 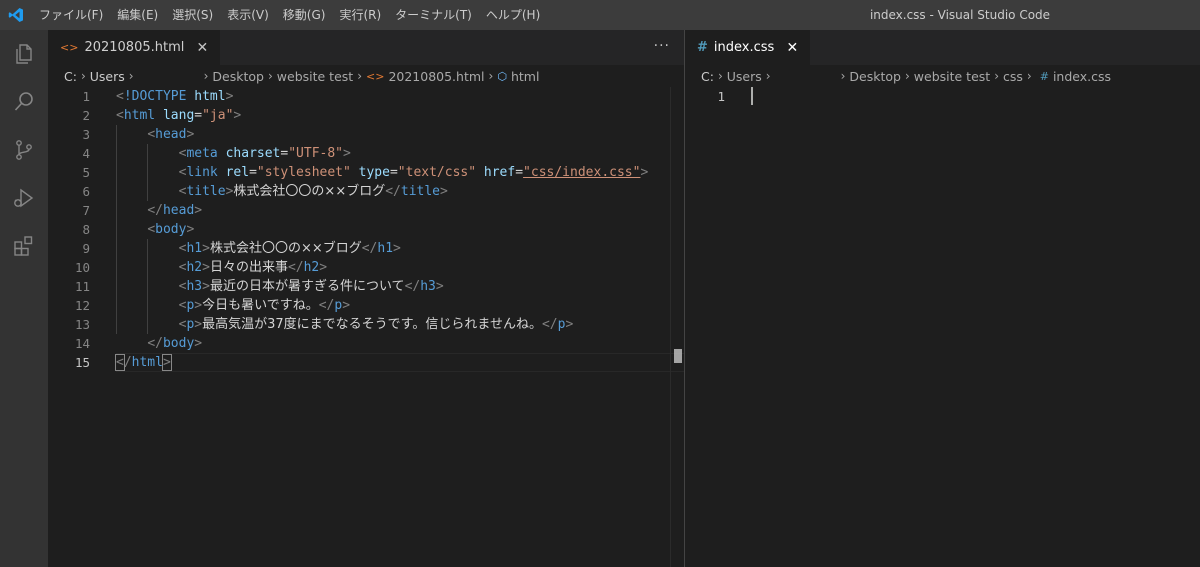 I want to click on scroll-thumb, so click(x=678, y=356).